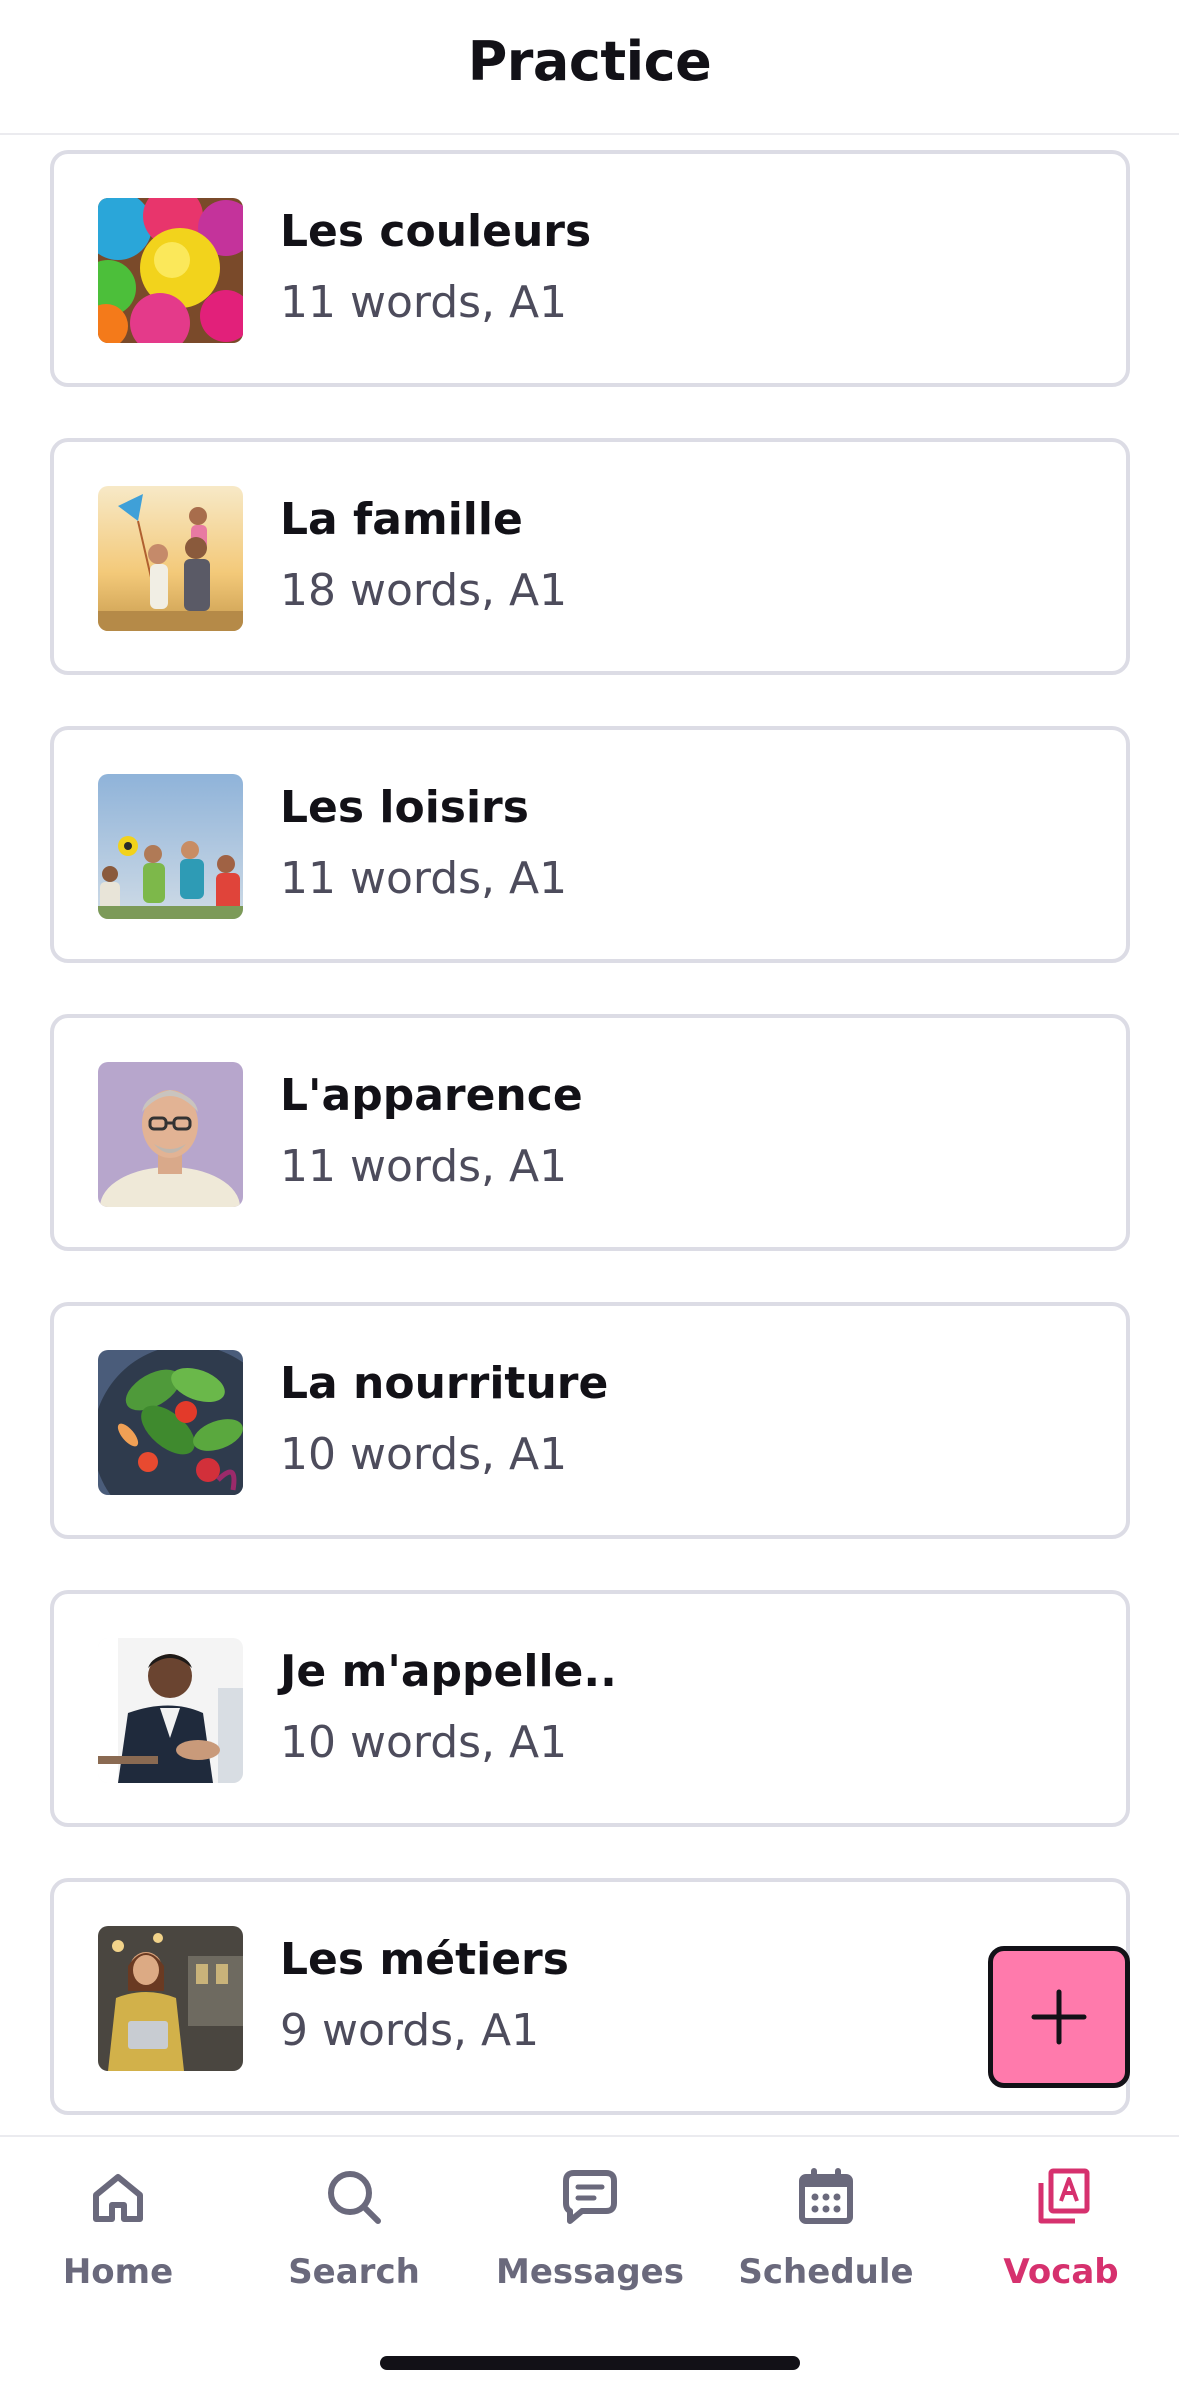 This screenshot has height=2396, width=1179. Describe the element at coordinates (431, 1095) in the screenshot. I see `deck-title: L'apparence` at that location.